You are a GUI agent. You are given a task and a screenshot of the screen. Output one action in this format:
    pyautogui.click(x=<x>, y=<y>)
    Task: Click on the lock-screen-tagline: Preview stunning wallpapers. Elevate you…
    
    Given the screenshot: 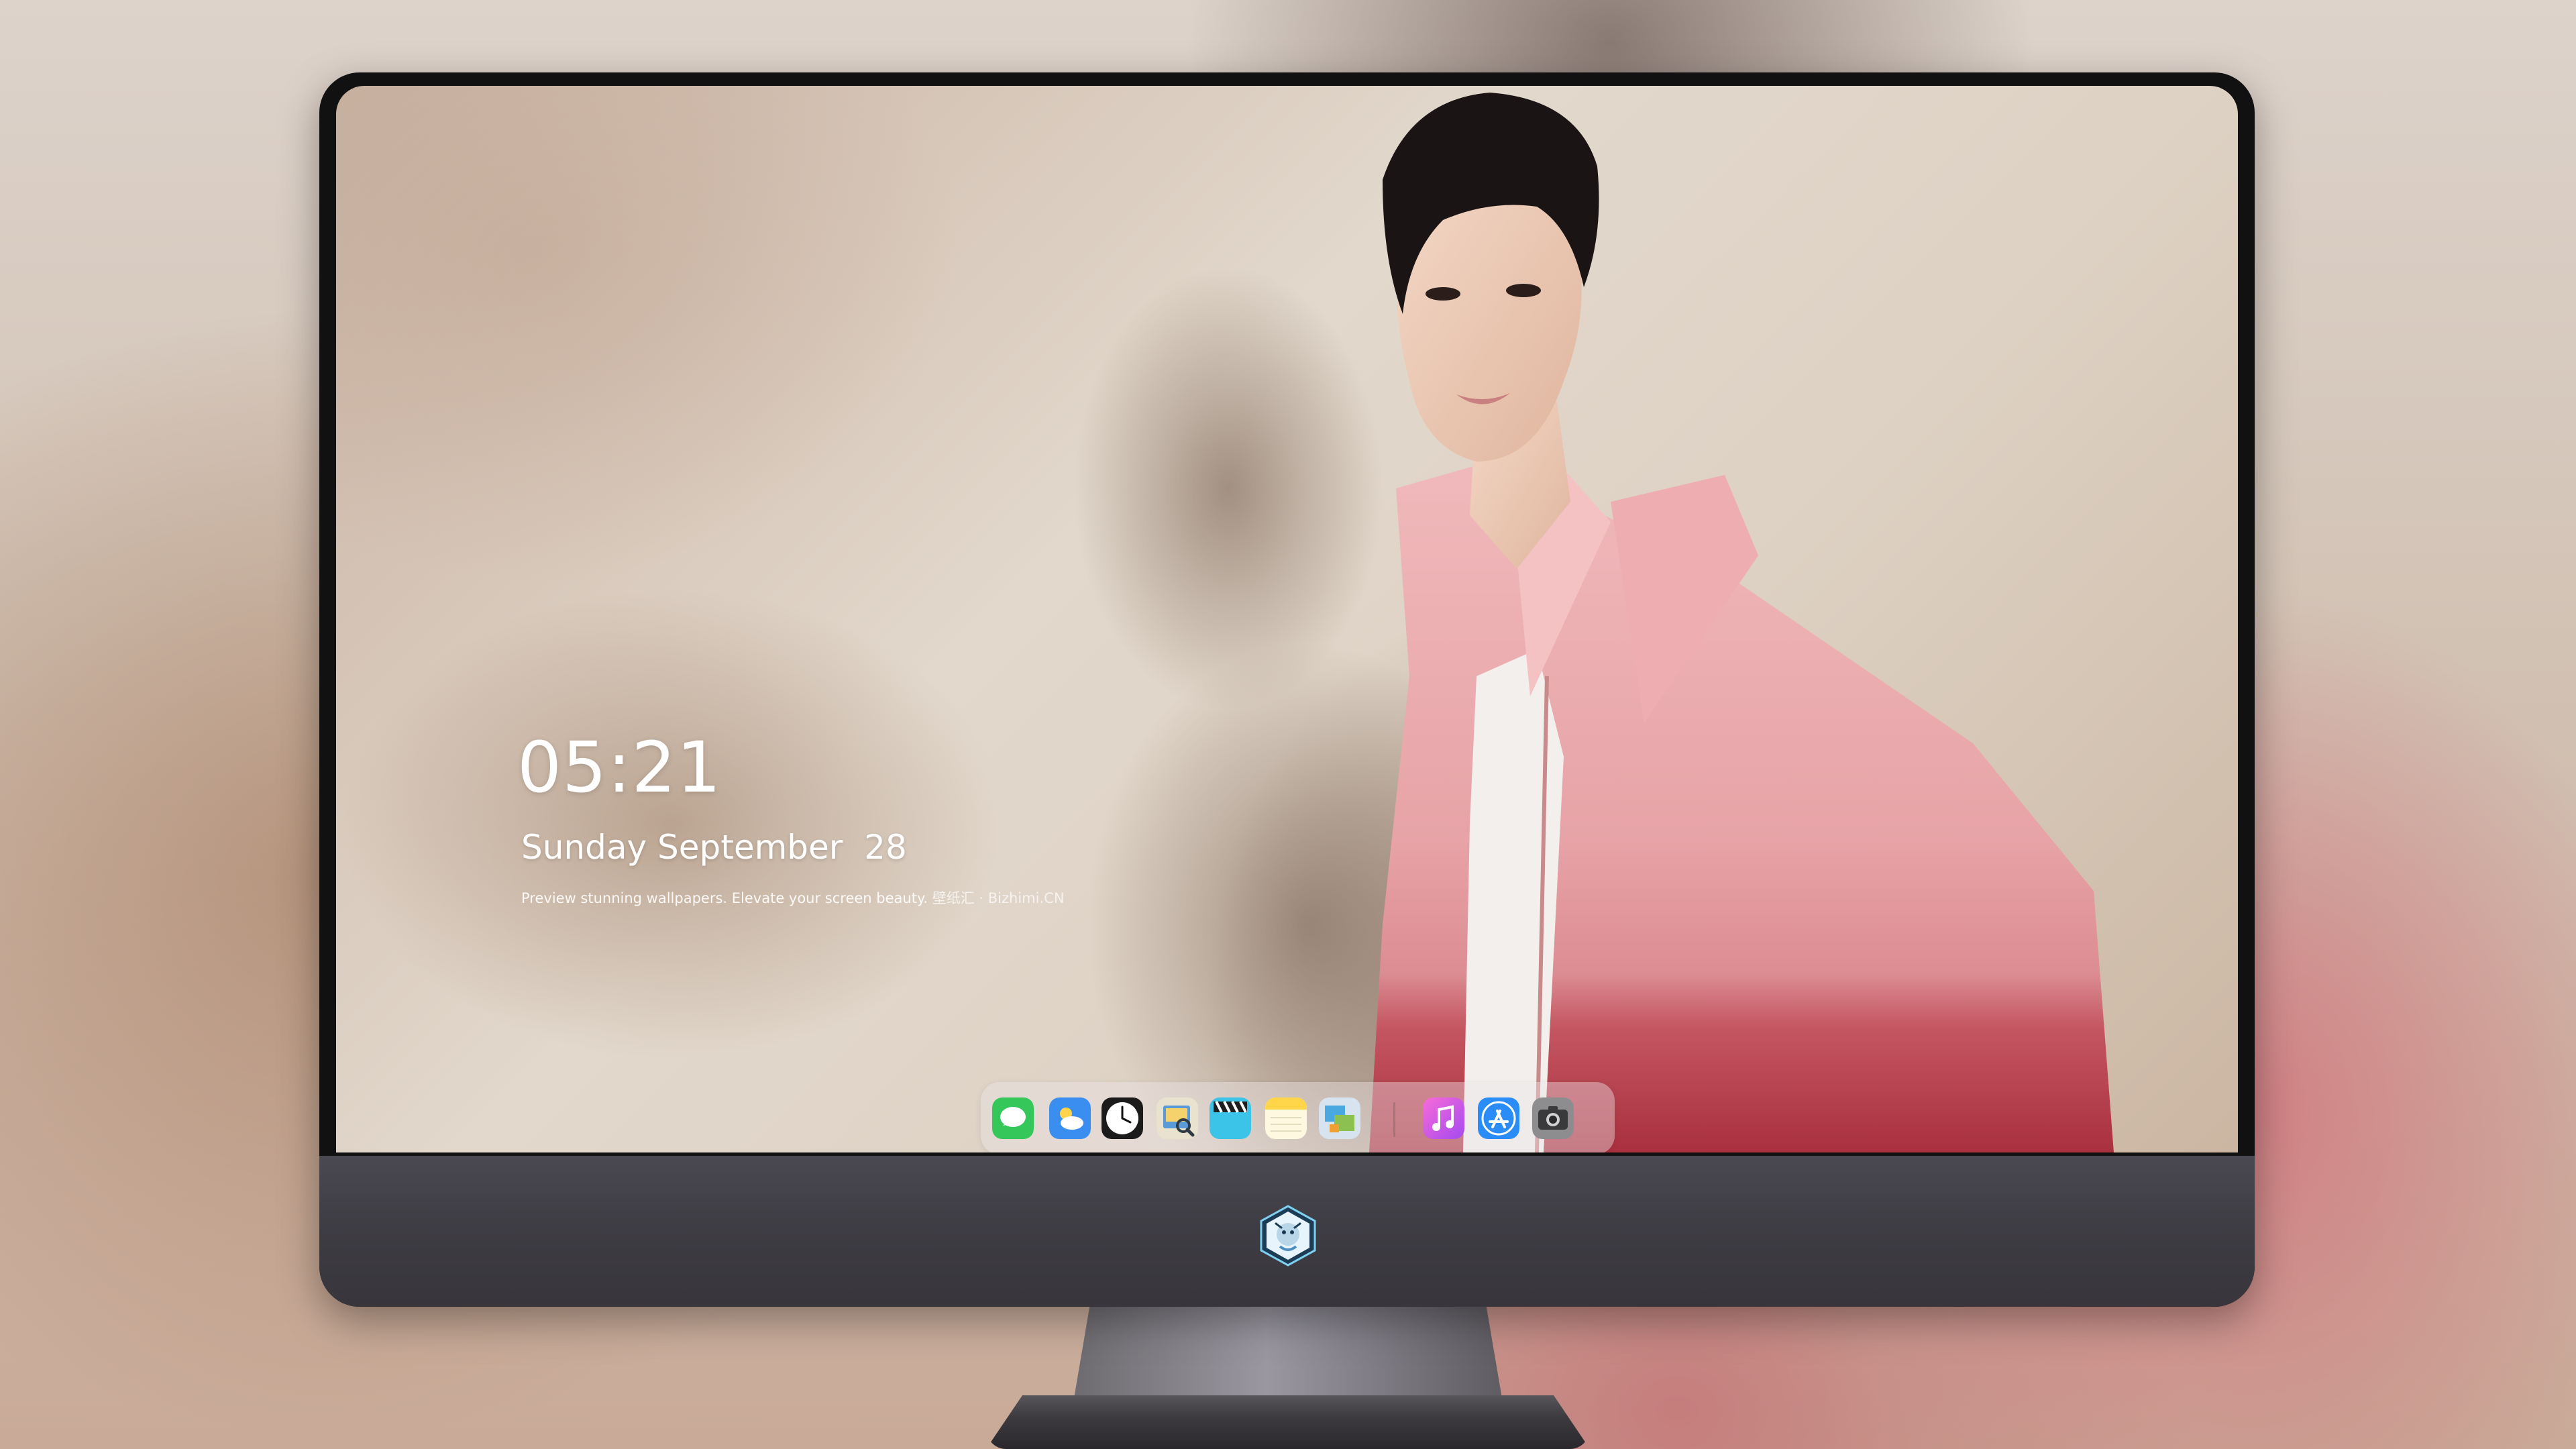 What is the action you would take?
    pyautogui.click(x=793, y=898)
    